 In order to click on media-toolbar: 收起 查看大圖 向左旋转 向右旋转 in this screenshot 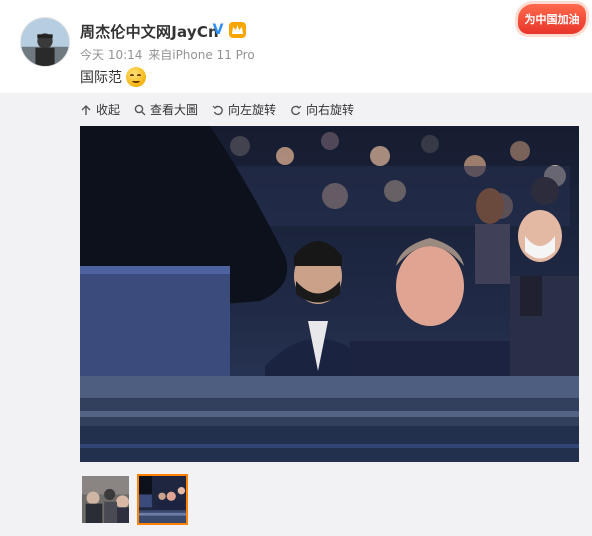, I will do `click(217, 109)`.